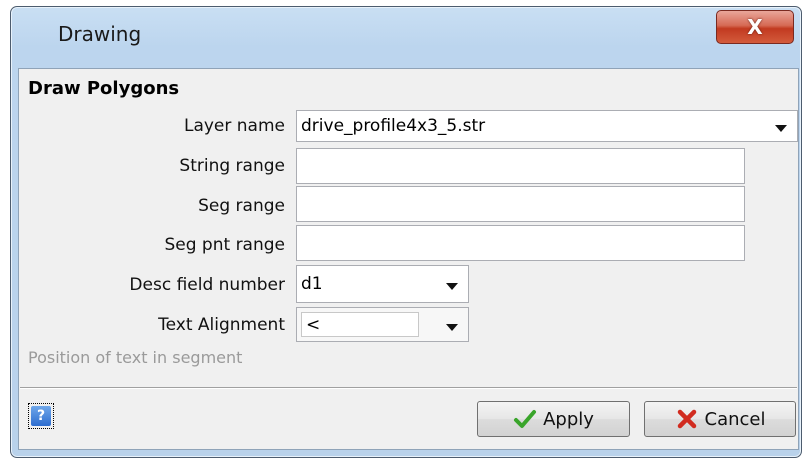  Describe the element at coordinates (312, 284) in the screenshot. I see `desc-field-number-value: d1` at that location.